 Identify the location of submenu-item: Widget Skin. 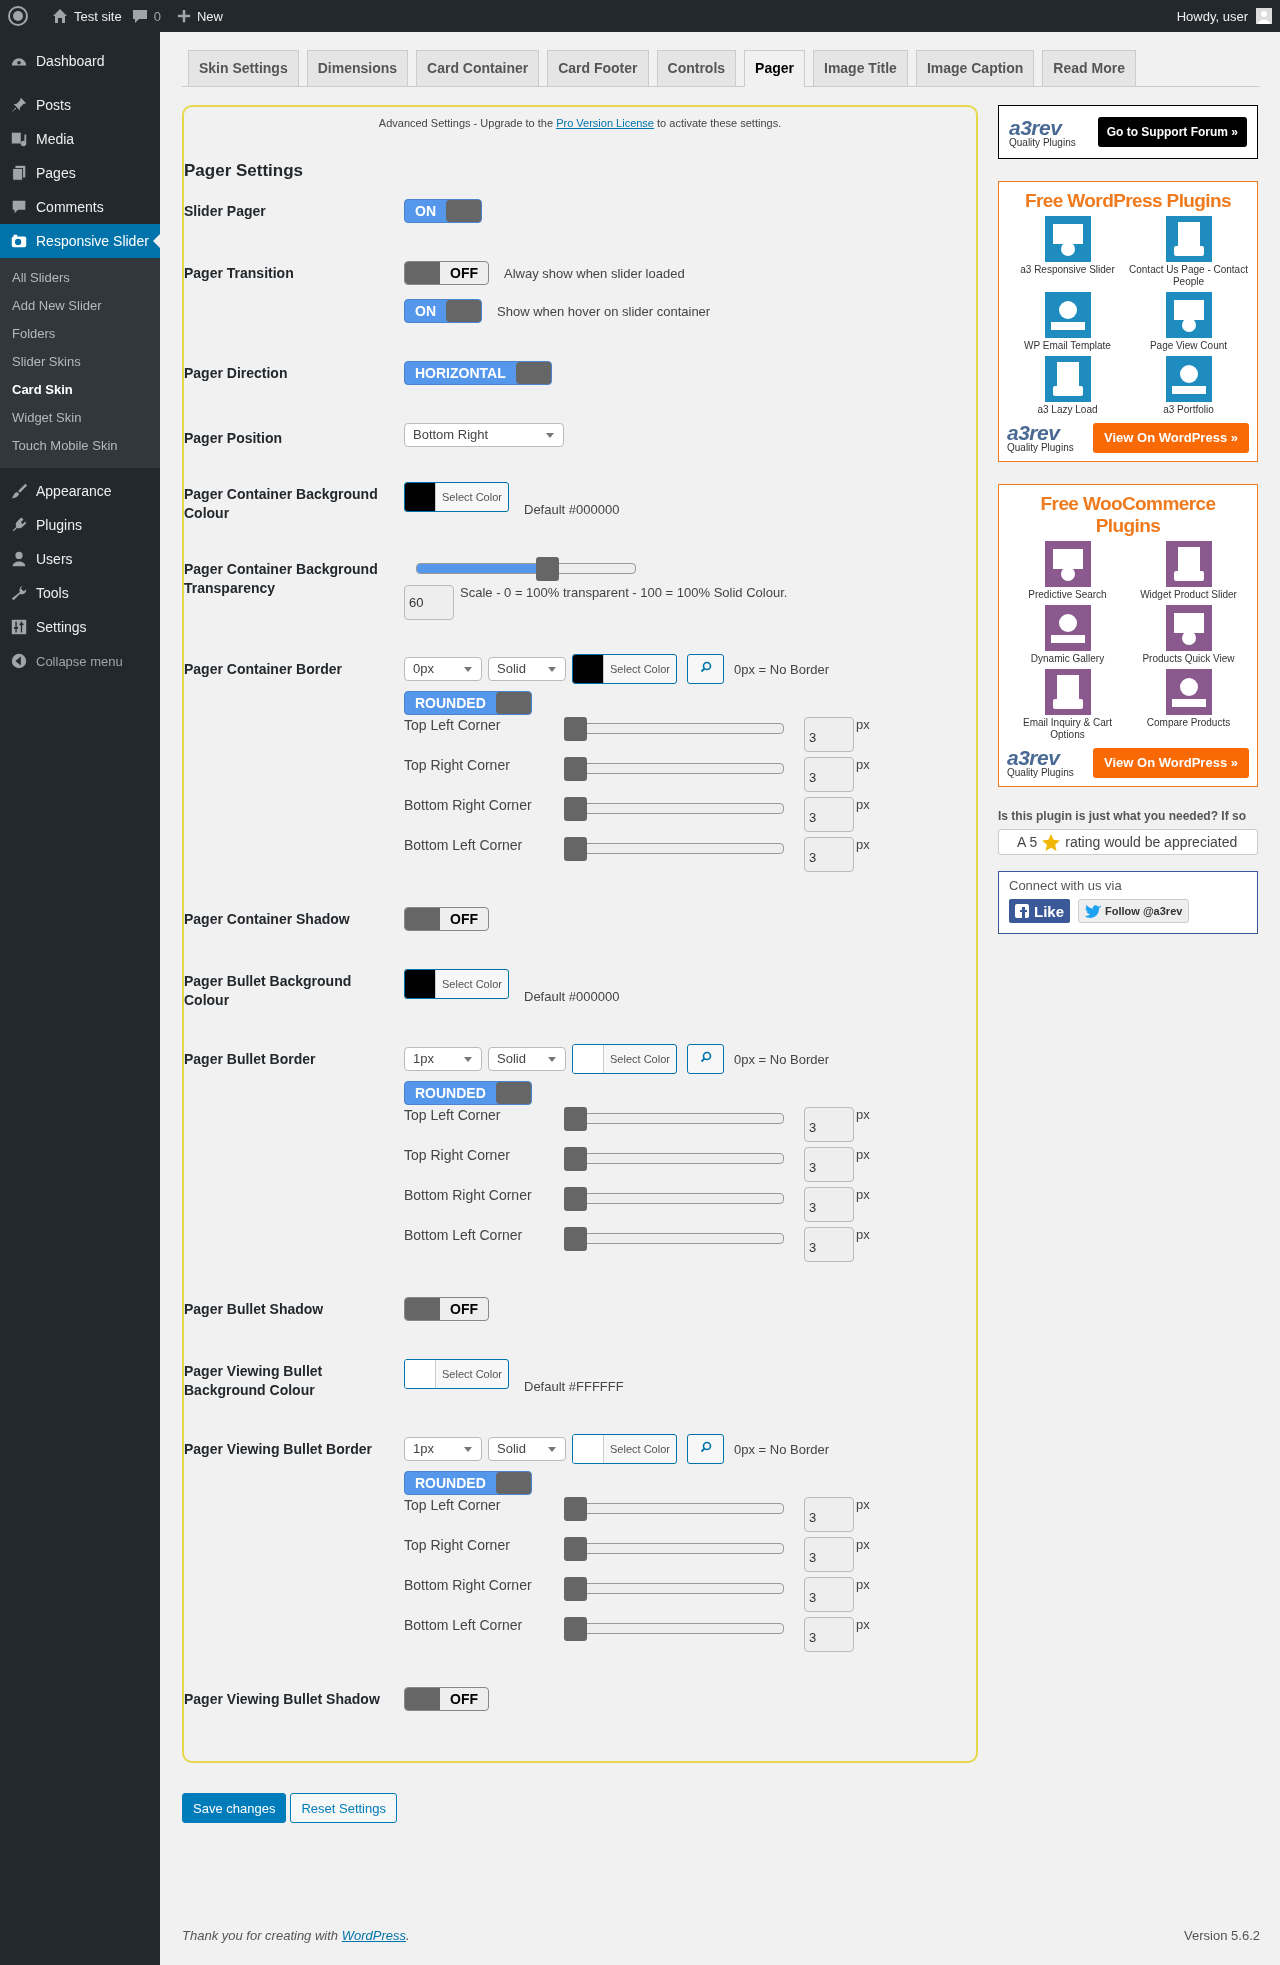
(80, 418).